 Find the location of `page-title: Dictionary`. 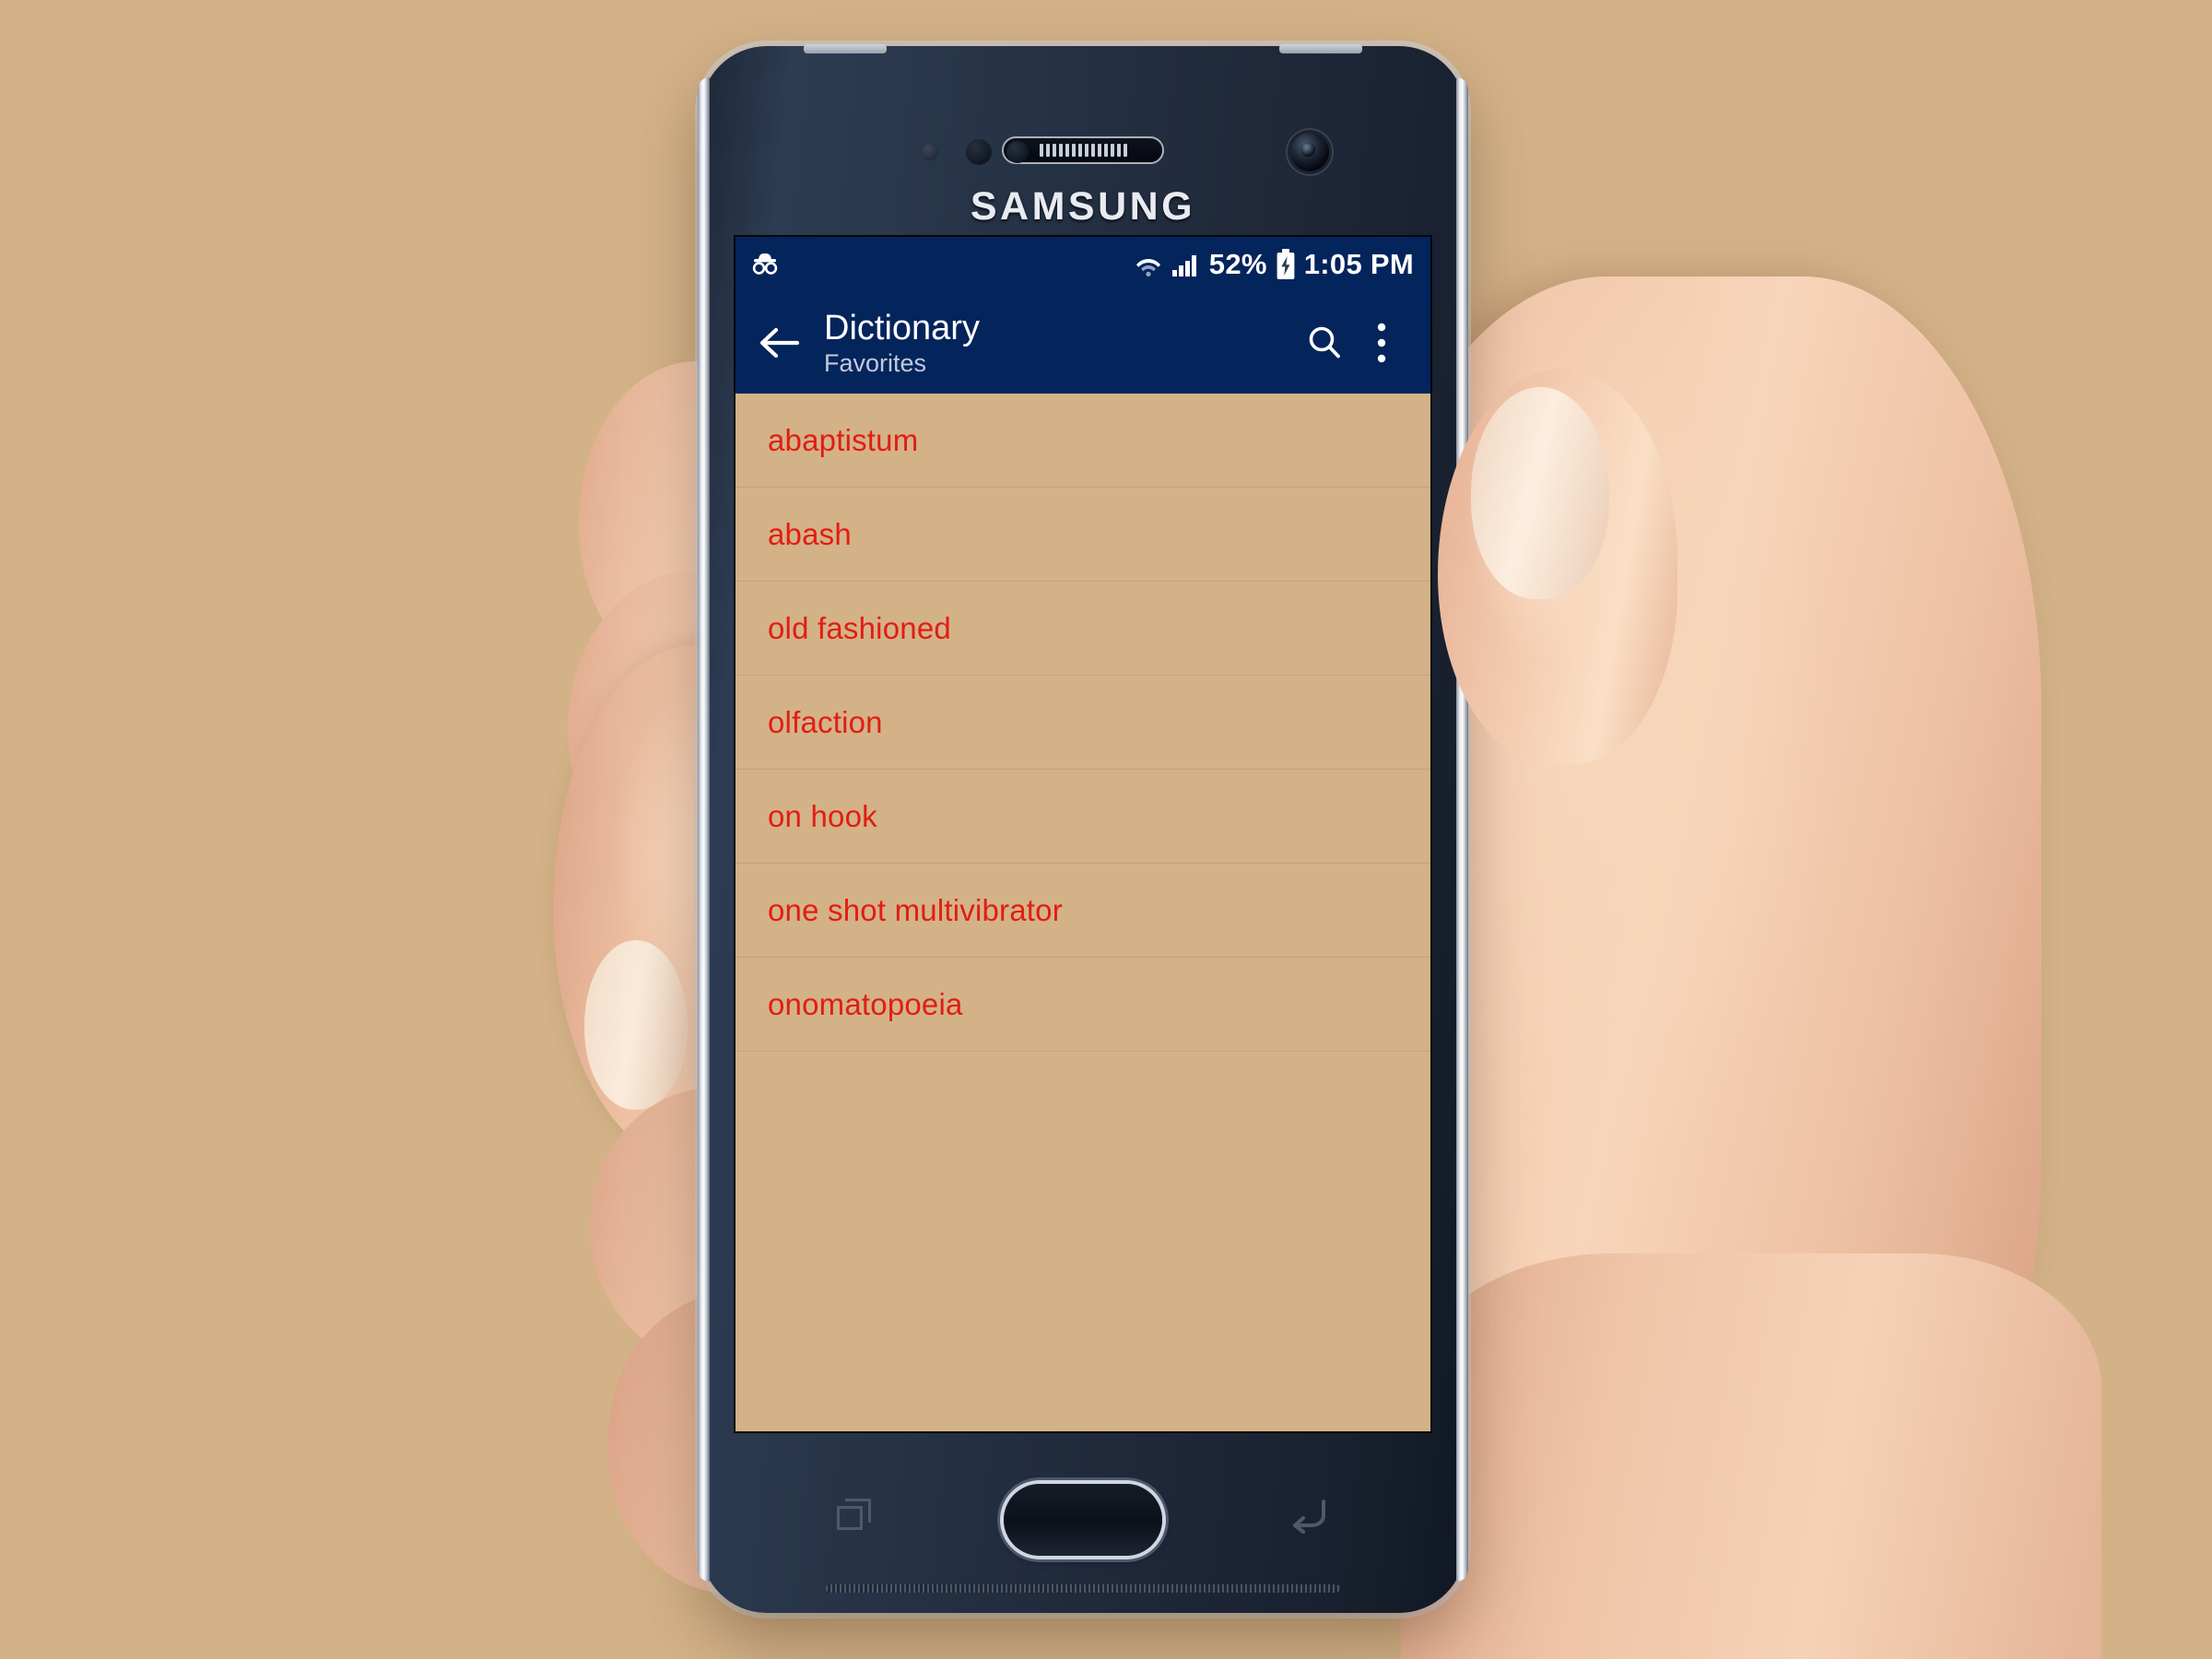

page-title: Dictionary is located at coordinates (902, 327).